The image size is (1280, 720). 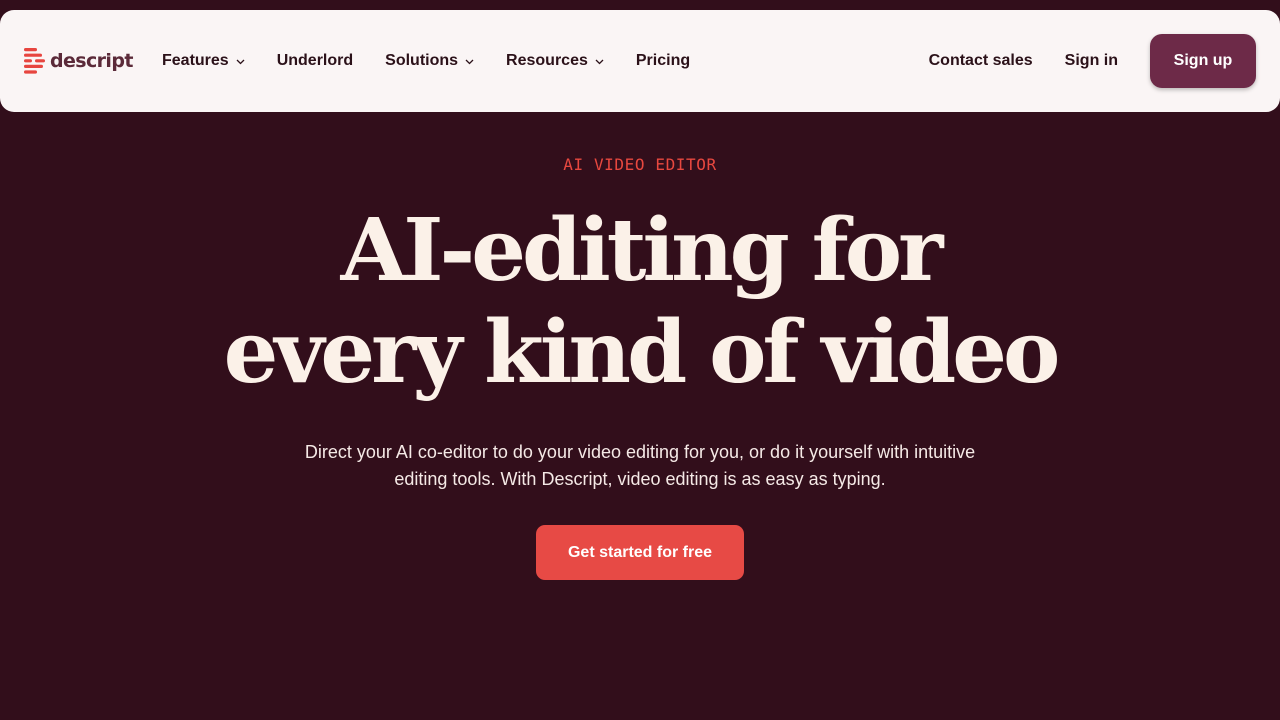 What do you see at coordinates (640, 552) in the screenshot?
I see `get-started-button: Get started for free` at bounding box center [640, 552].